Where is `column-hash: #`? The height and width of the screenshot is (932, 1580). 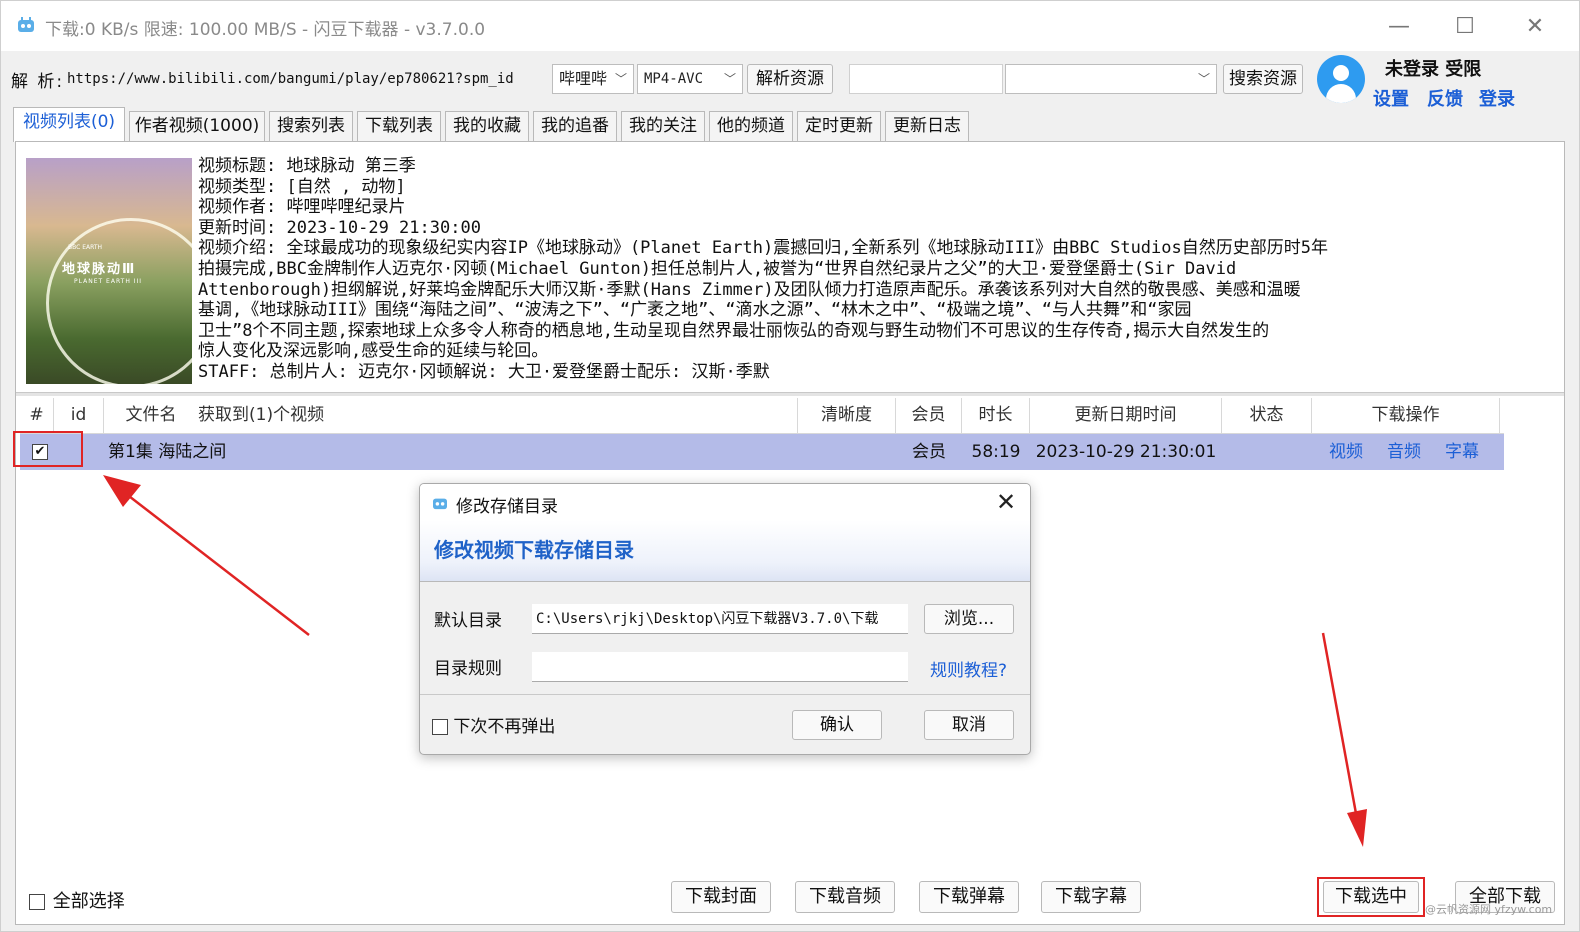 column-hash: # is located at coordinates (37, 416).